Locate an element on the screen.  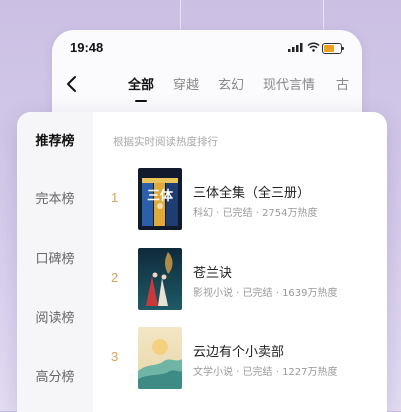
book-rank: 2 is located at coordinates (115, 277).